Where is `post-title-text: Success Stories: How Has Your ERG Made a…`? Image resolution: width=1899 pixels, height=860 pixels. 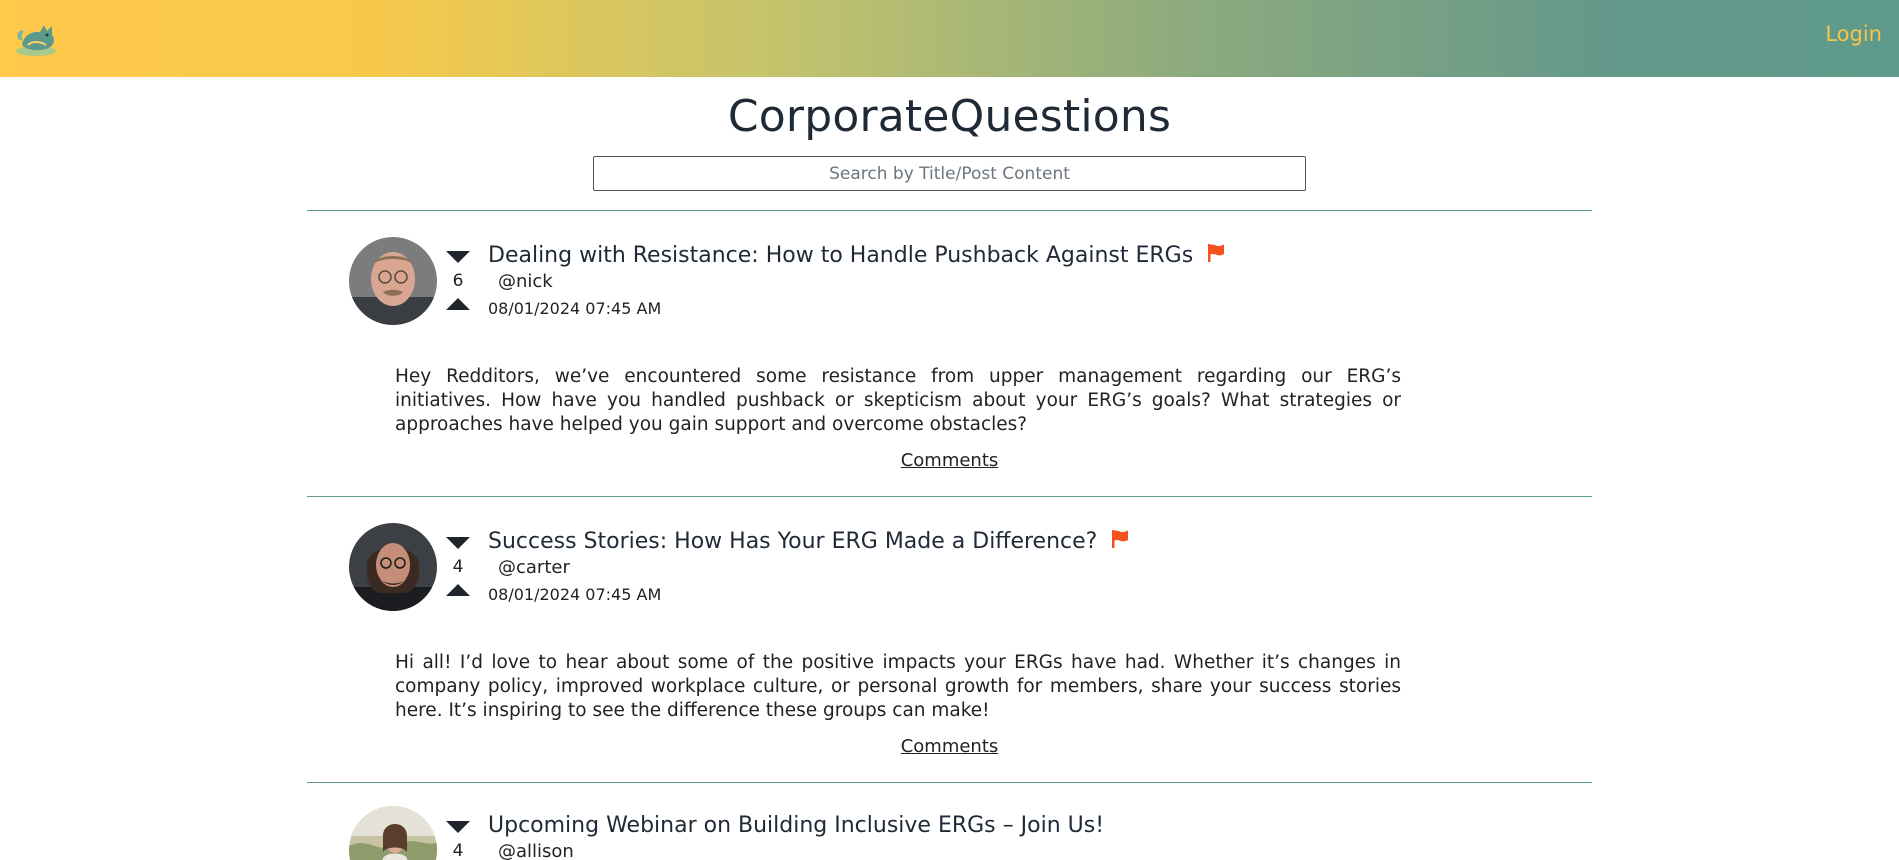 post-title-text: Success Stories: How Has Your ERG Made a… is located at coordinates (792, 541).